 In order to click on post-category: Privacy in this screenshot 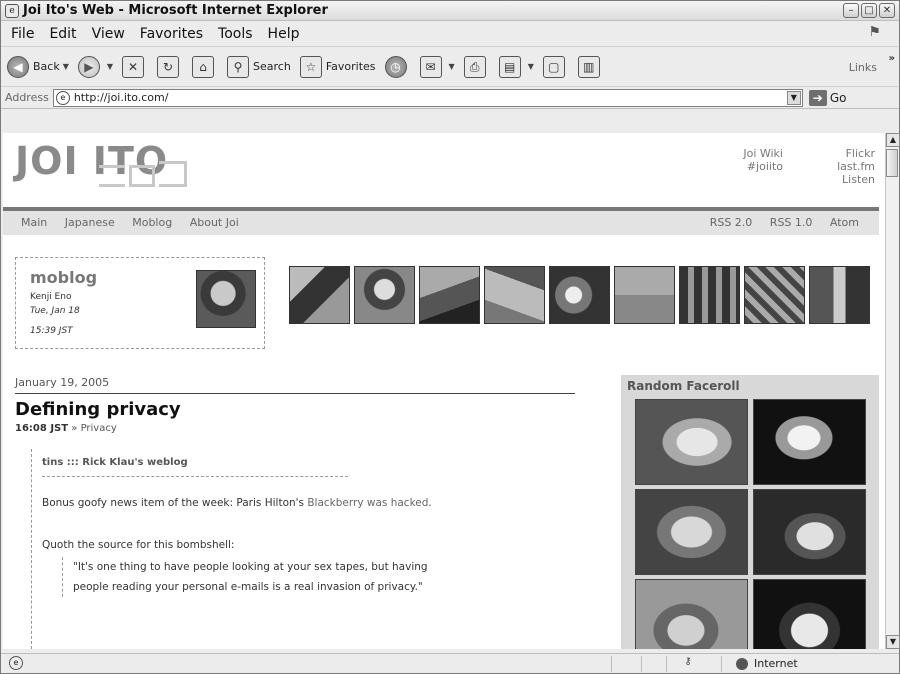, I will do `click(99, 428)`.